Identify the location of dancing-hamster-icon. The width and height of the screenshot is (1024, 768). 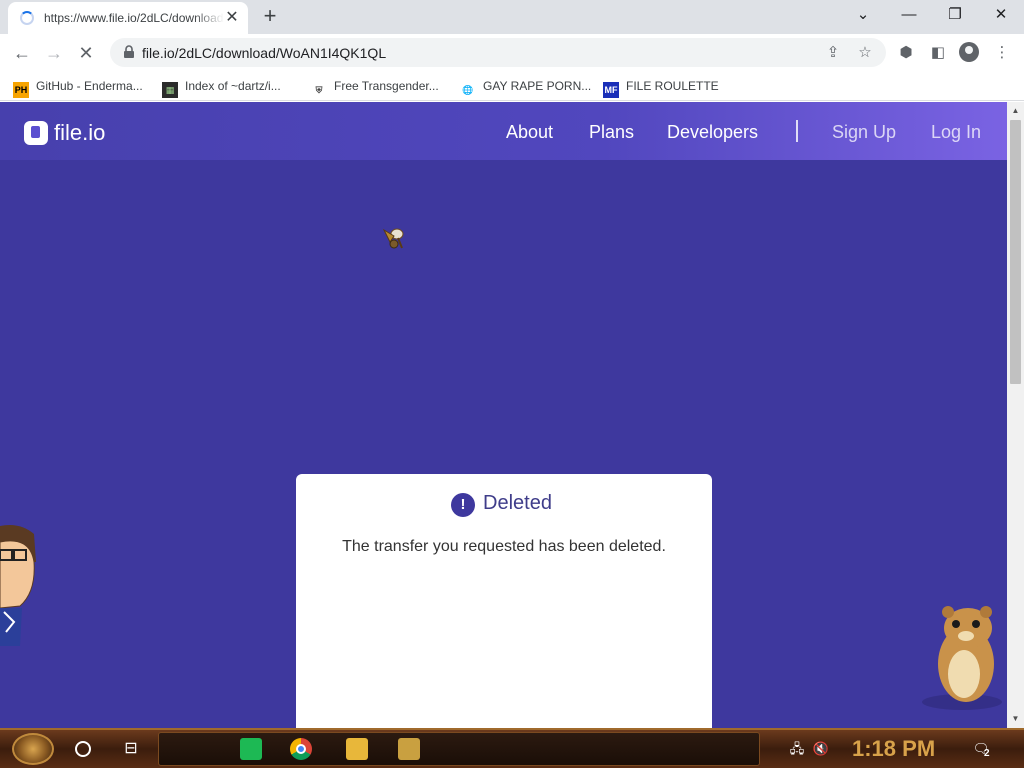
(962, 658).